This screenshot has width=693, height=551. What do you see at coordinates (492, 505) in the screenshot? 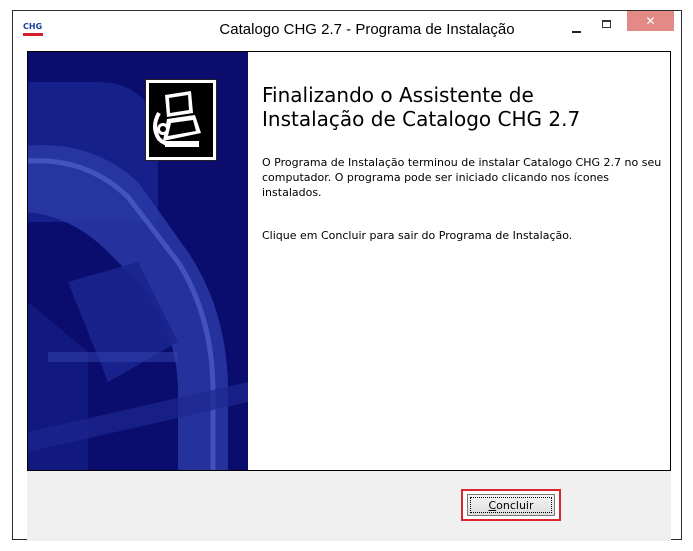
I see `finish-button-accelerator: C` at bounding box center [492, 505].